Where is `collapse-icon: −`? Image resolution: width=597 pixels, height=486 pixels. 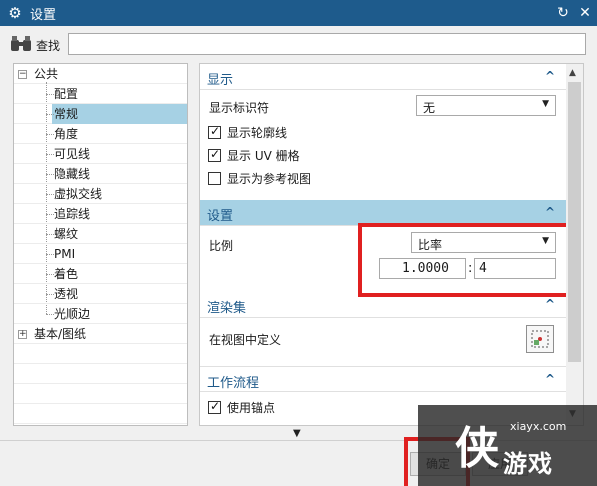 collapse-icon: − is located at coordinates (22, 74).